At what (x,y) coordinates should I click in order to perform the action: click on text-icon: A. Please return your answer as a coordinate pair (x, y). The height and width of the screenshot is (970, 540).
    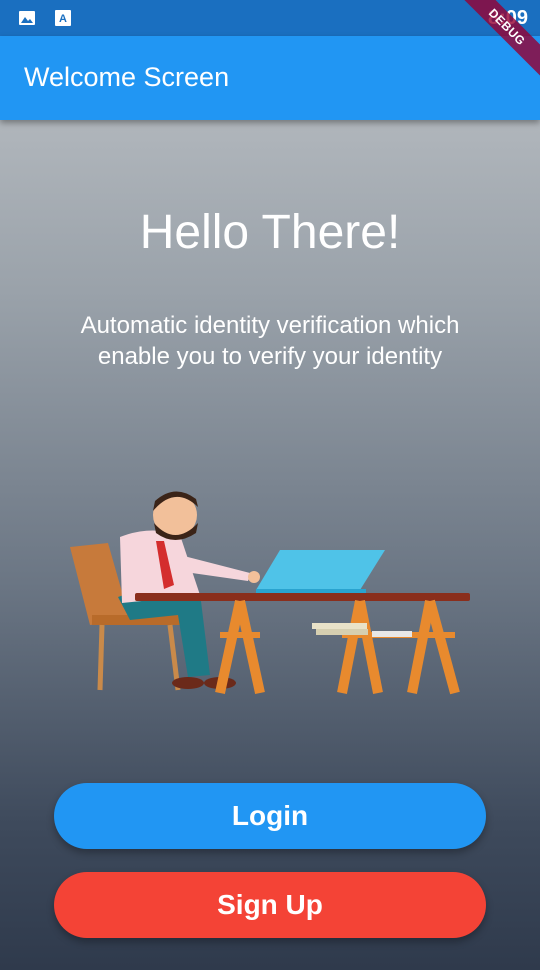
    Looking at the image, I should click on (63, 18).